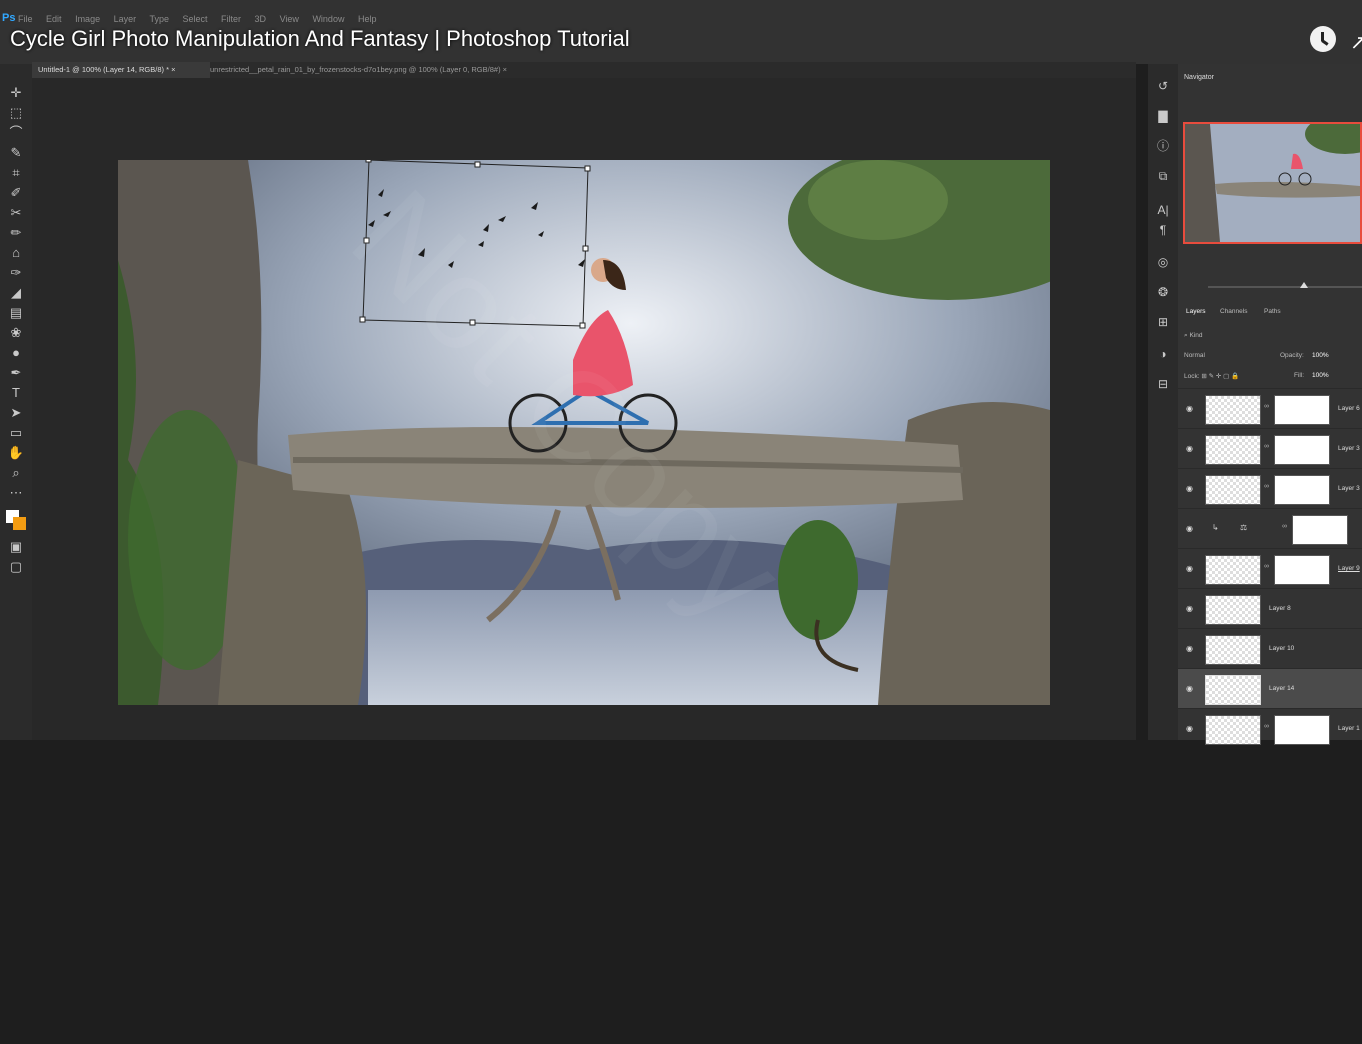  I want to click on rectangle-tool-icon: ▭, so click(16, 433).